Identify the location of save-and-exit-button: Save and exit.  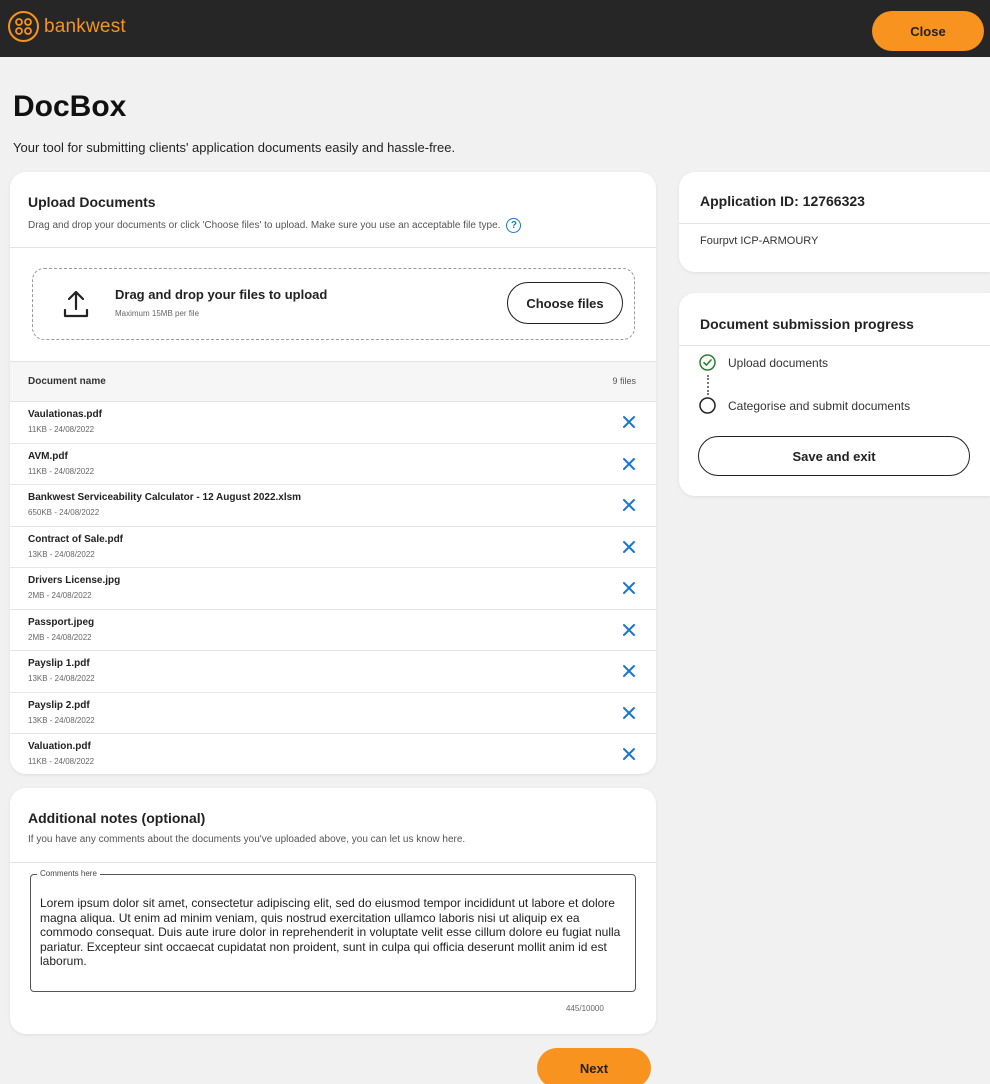
(834, 456).